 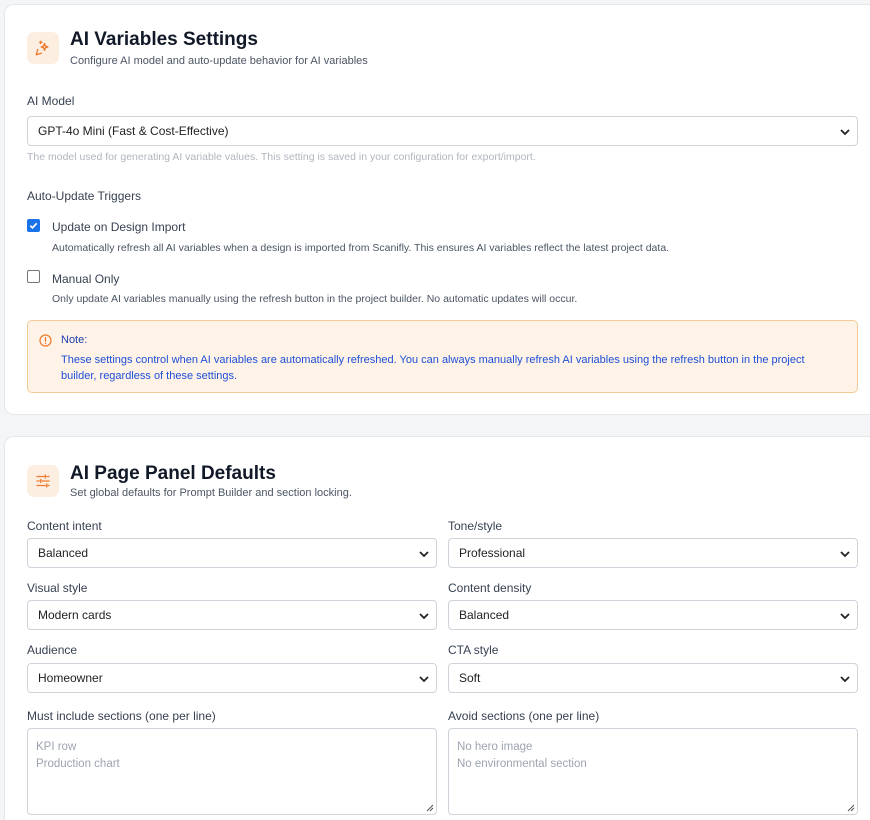 I want to click on section-title: AI Page Panel Defaults, so click(x=173, y=473).